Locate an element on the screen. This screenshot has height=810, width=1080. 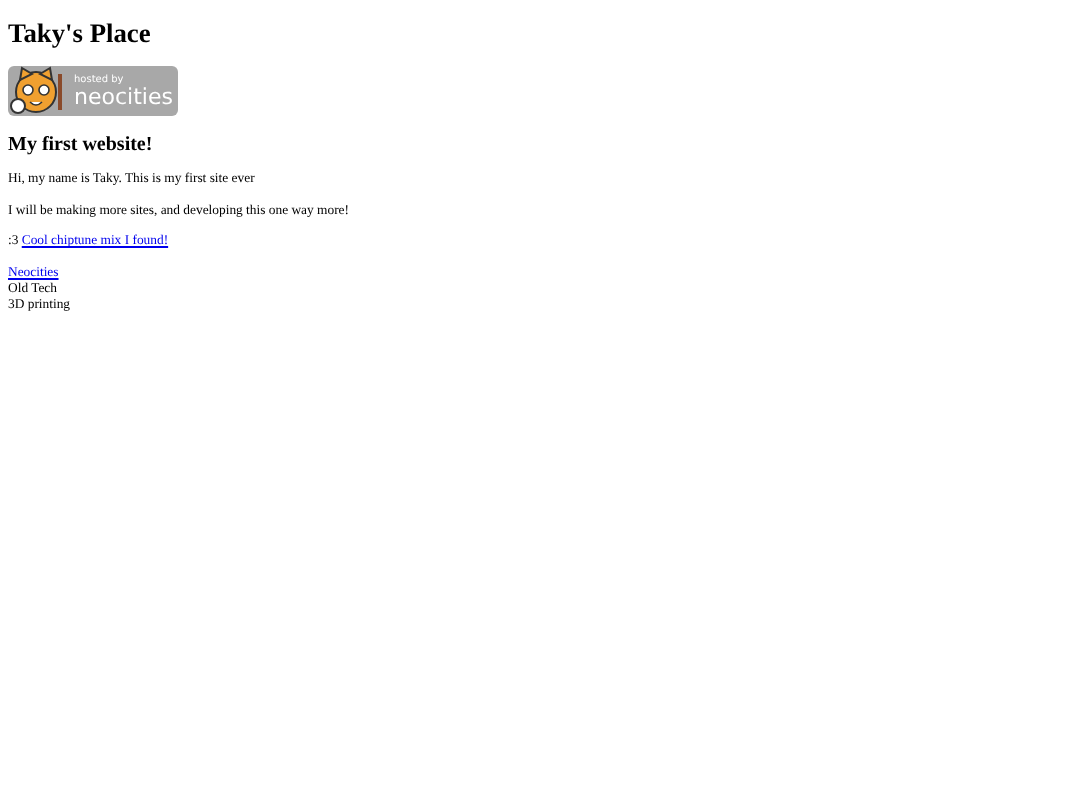
badge-logo-text: neocities is located at coordinates (123, 96).